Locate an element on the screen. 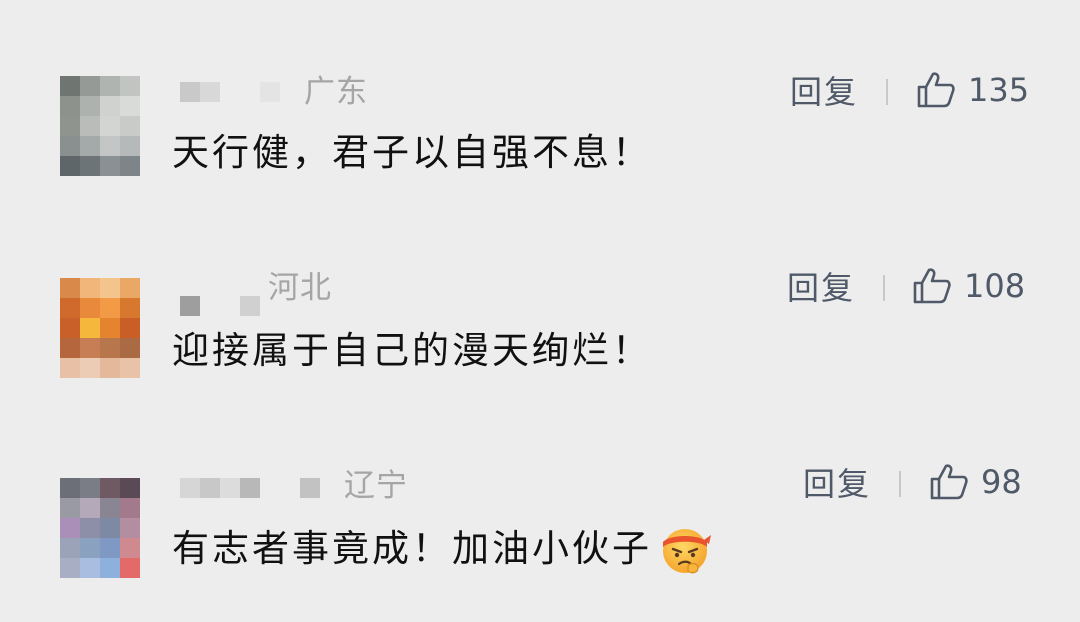 This screenshot has height=622, width=1080. like-button: 98 is located at coordinates (975, 482).